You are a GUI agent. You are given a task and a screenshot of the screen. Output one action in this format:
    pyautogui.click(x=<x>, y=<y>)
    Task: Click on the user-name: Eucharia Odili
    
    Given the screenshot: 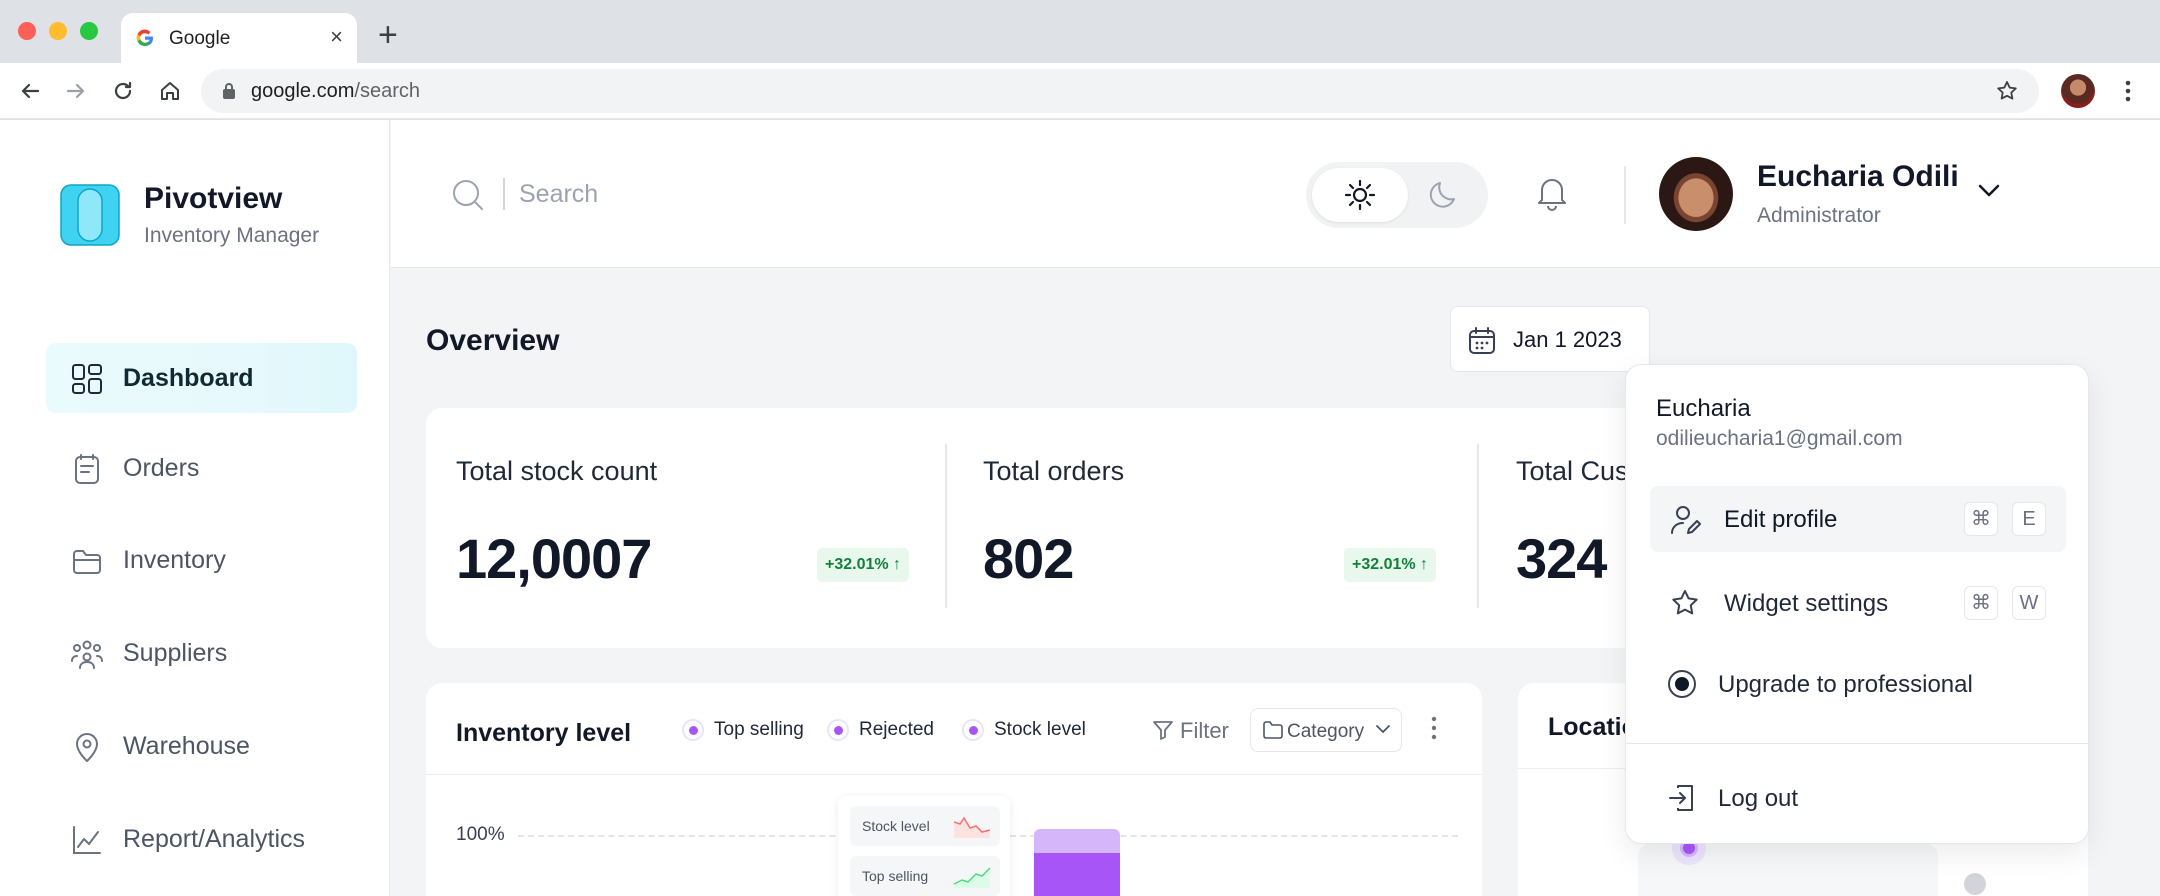 What is the action you would take?
    pyautogui.click(x=1858, y=177)
    